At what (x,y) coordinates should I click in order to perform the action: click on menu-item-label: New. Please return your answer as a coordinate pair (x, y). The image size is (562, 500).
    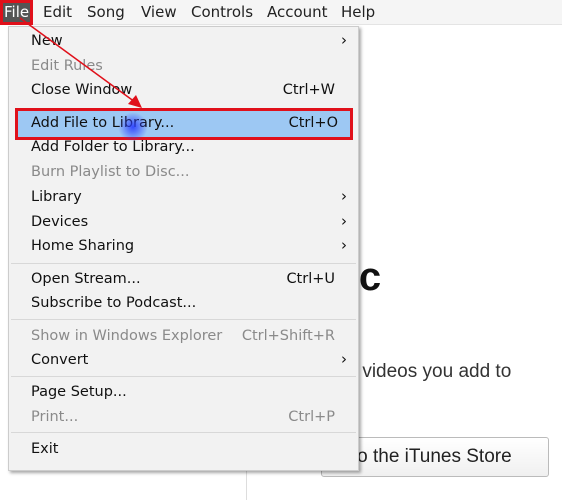
    Looking at the image, I should click on (47, 41).